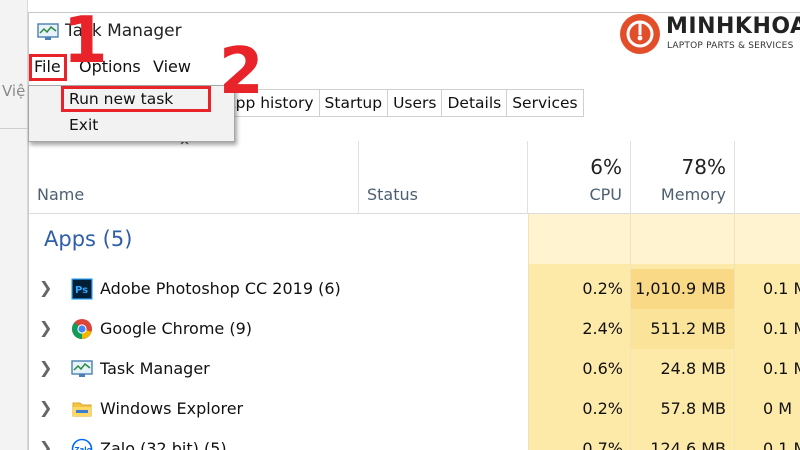  Describe the element at coordinates (83, 448) in the screenshot. I see `svg-text: Zalo` at that location.